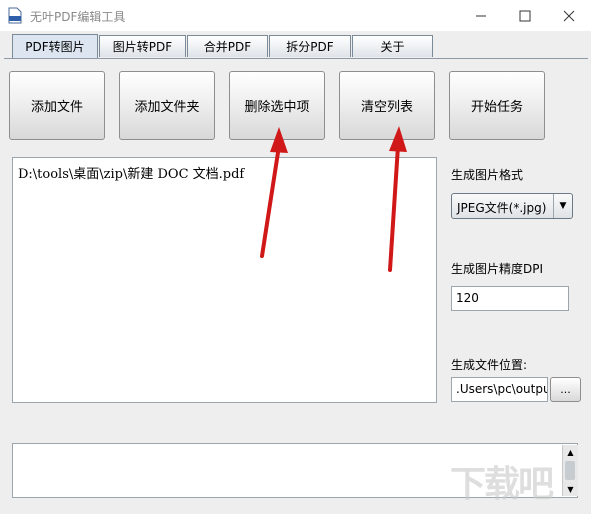 This screenshot has height=514, width=591. Describe the element at coordinates (277, 105) in the screenshot. I see `delete-selected-button: 删除选中项` at that location.